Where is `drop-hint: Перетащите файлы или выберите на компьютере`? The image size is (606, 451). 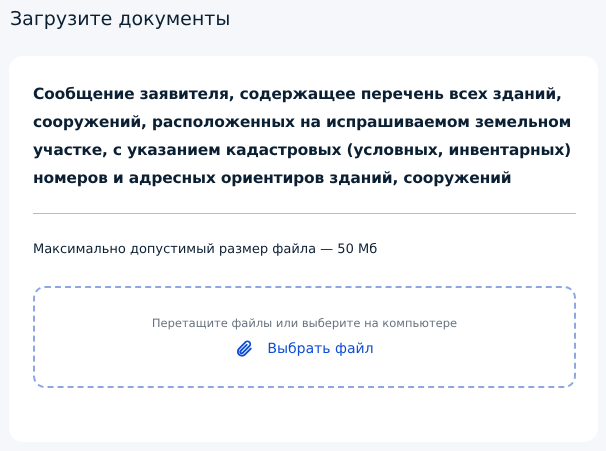
drop-hint: Перетащите файлы или выберите на компьютере is located at coordinates (305, 323).